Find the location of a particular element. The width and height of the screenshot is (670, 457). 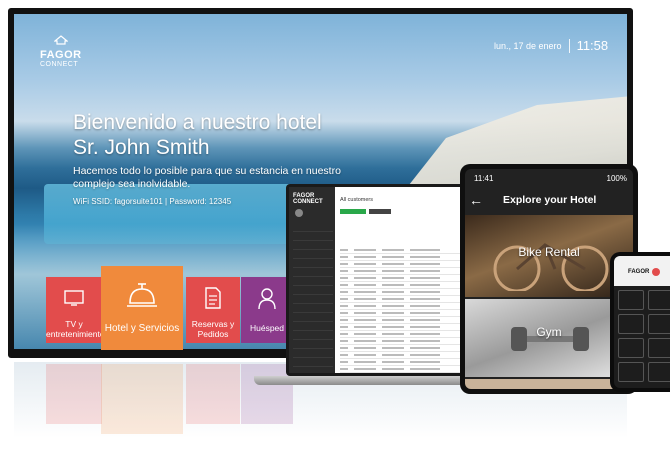

card-bike-rental: Bike Rental is located at coordinates (549, 256).